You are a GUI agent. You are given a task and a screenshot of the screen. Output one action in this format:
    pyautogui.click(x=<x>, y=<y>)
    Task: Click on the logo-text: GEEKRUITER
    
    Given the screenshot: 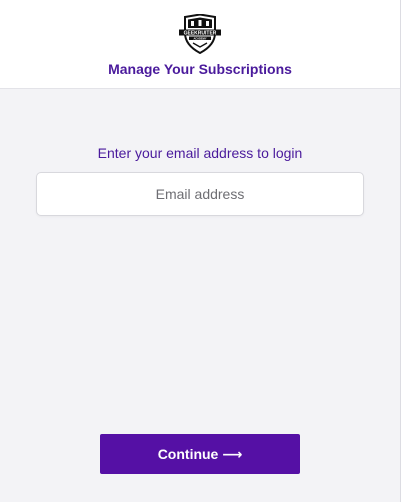 What is the action you would take?
    pyautogui.click(x=200, y=34)
    